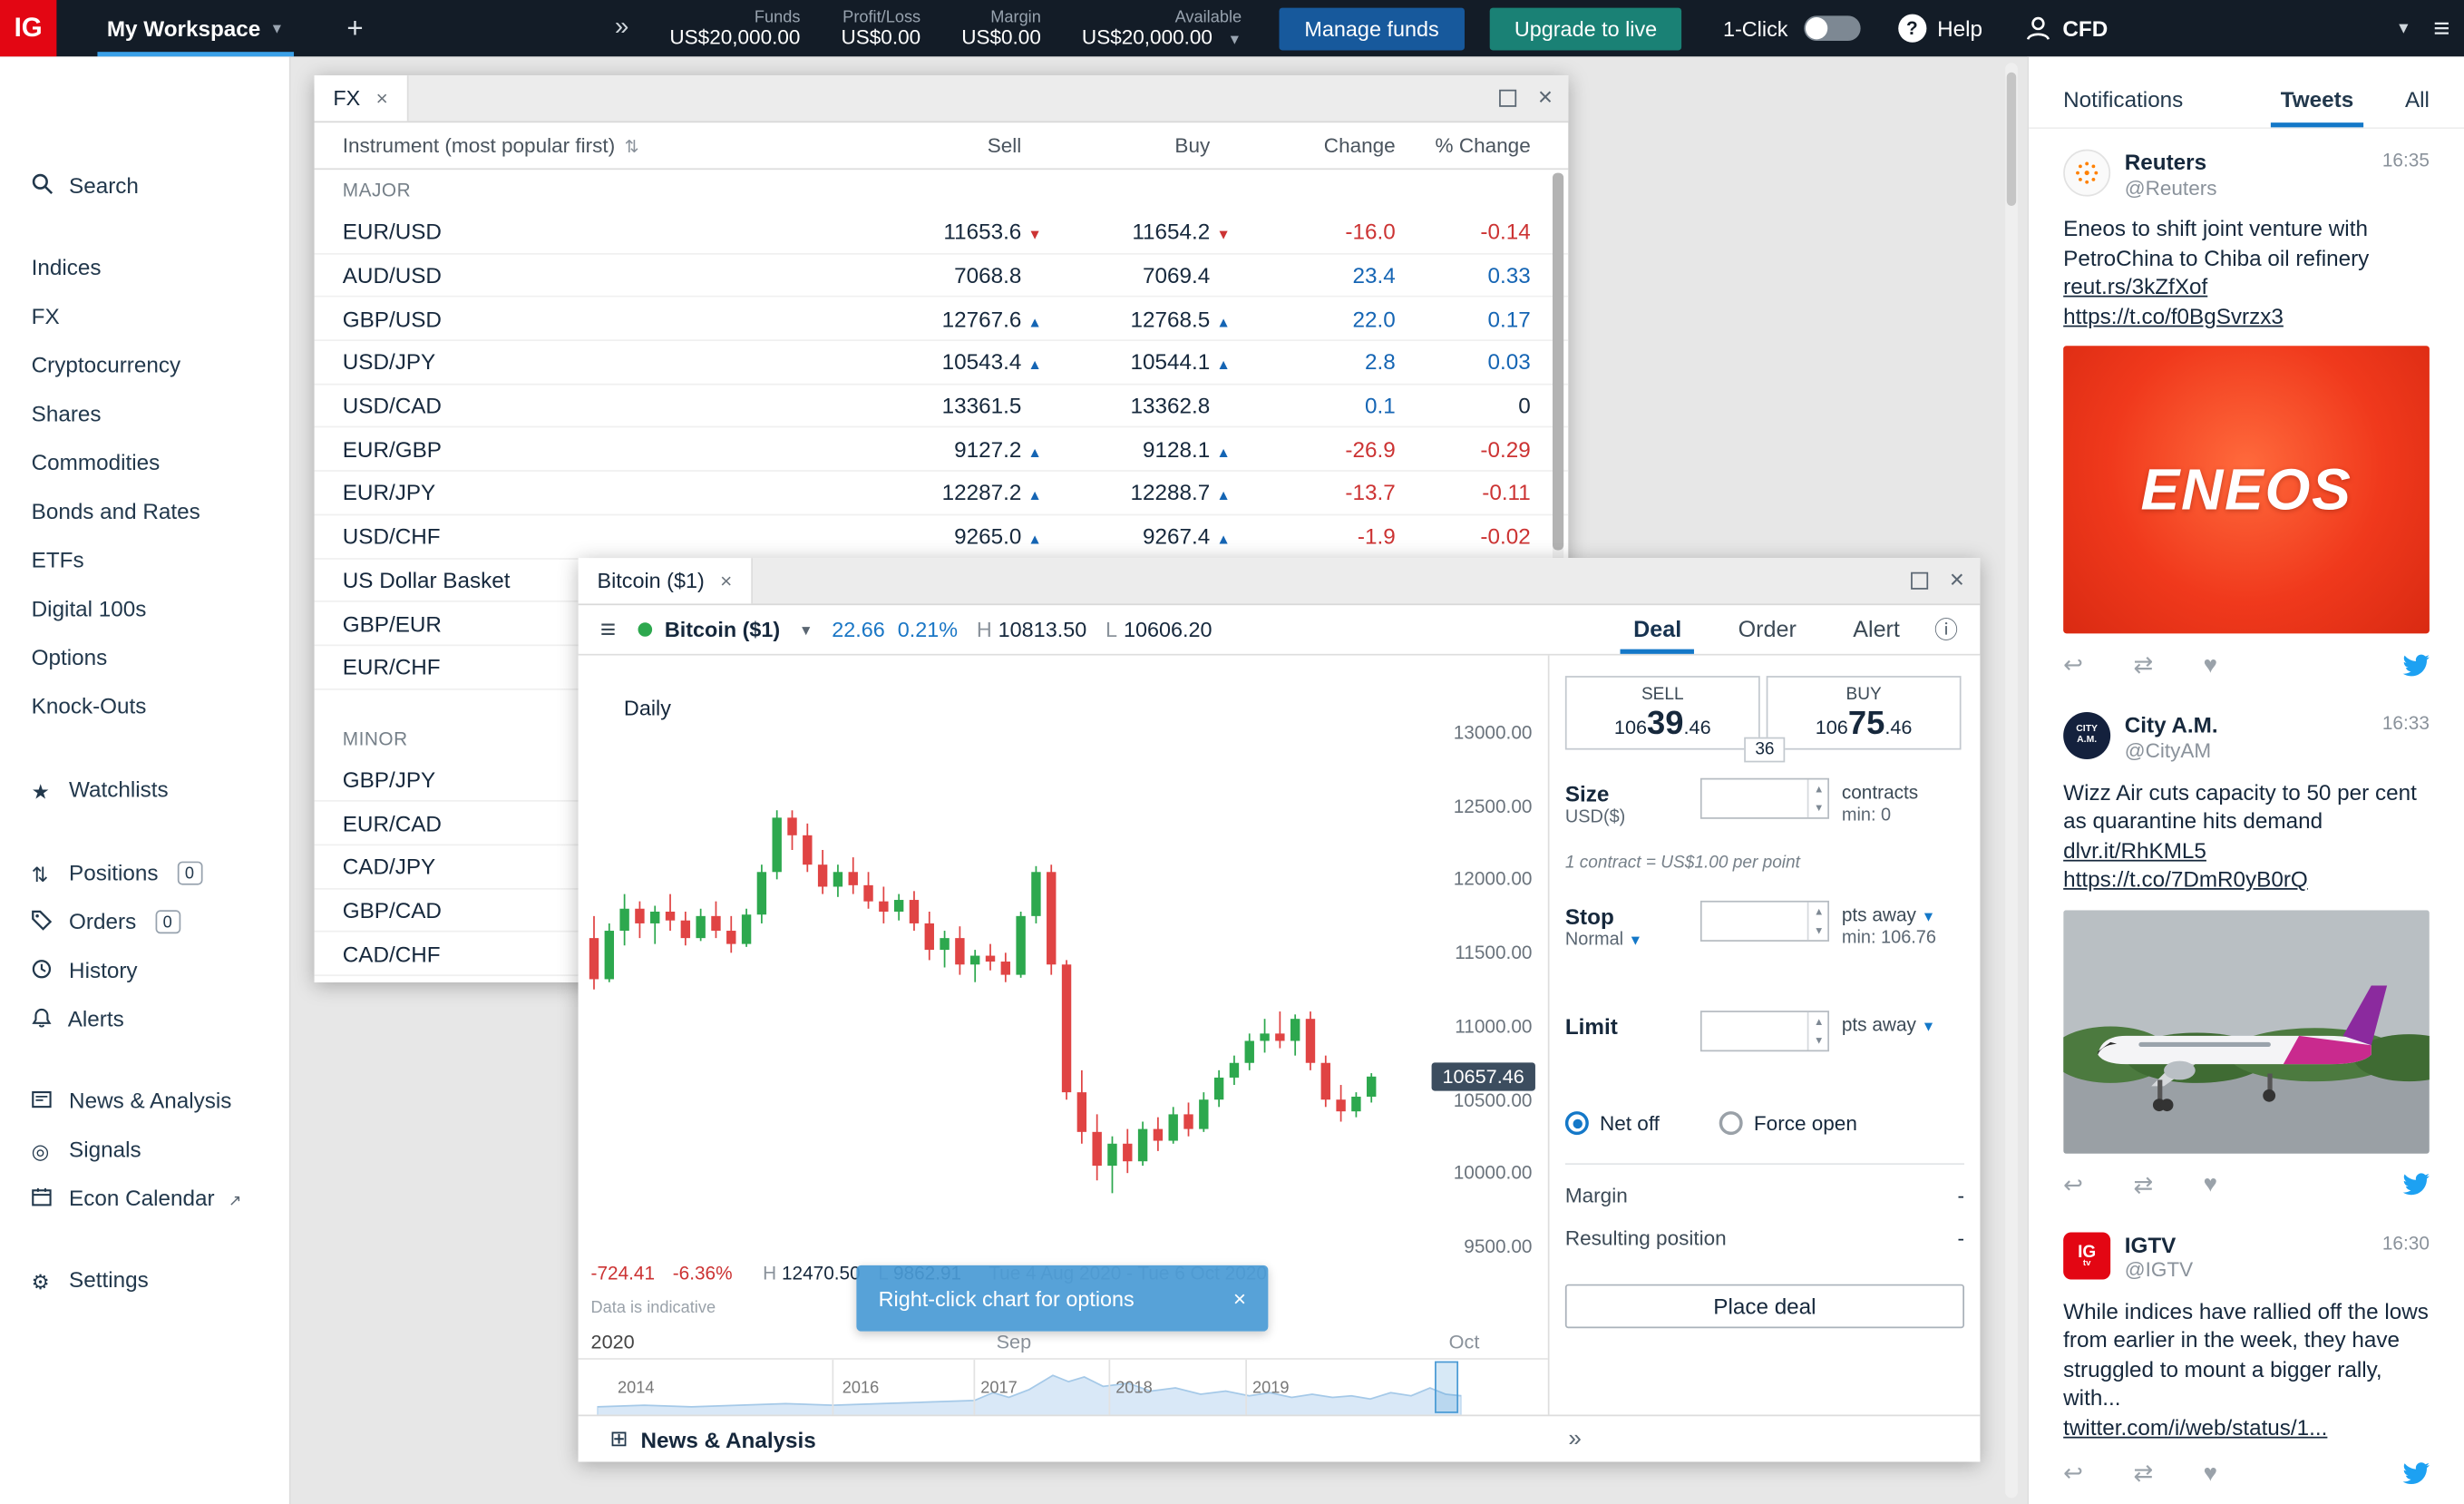  I want to click on tab-tweets: Tweets, so click(2317, 107).